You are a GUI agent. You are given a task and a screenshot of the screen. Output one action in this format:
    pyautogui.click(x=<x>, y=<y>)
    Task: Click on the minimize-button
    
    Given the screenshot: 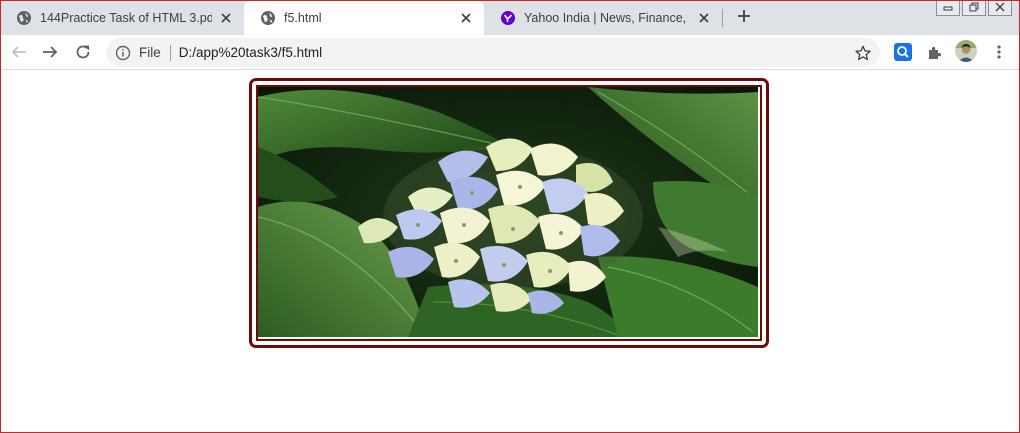 What is the action you would take?
    pyautogui.click(x=948, y=8)
    